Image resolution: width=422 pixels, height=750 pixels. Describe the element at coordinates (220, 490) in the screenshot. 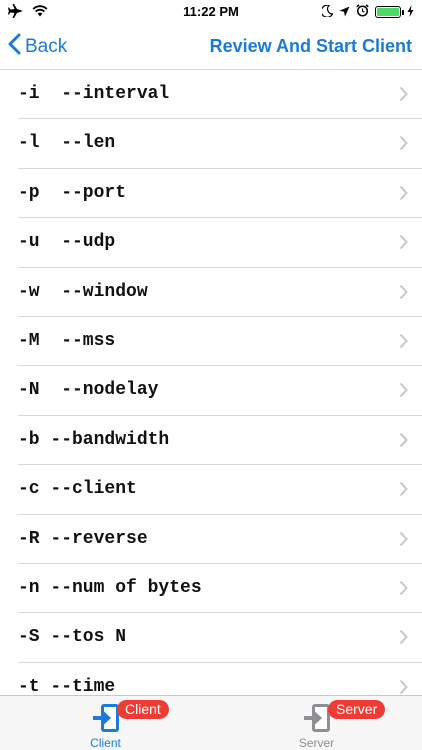

I see `list-item-client: -c --client` at that location.